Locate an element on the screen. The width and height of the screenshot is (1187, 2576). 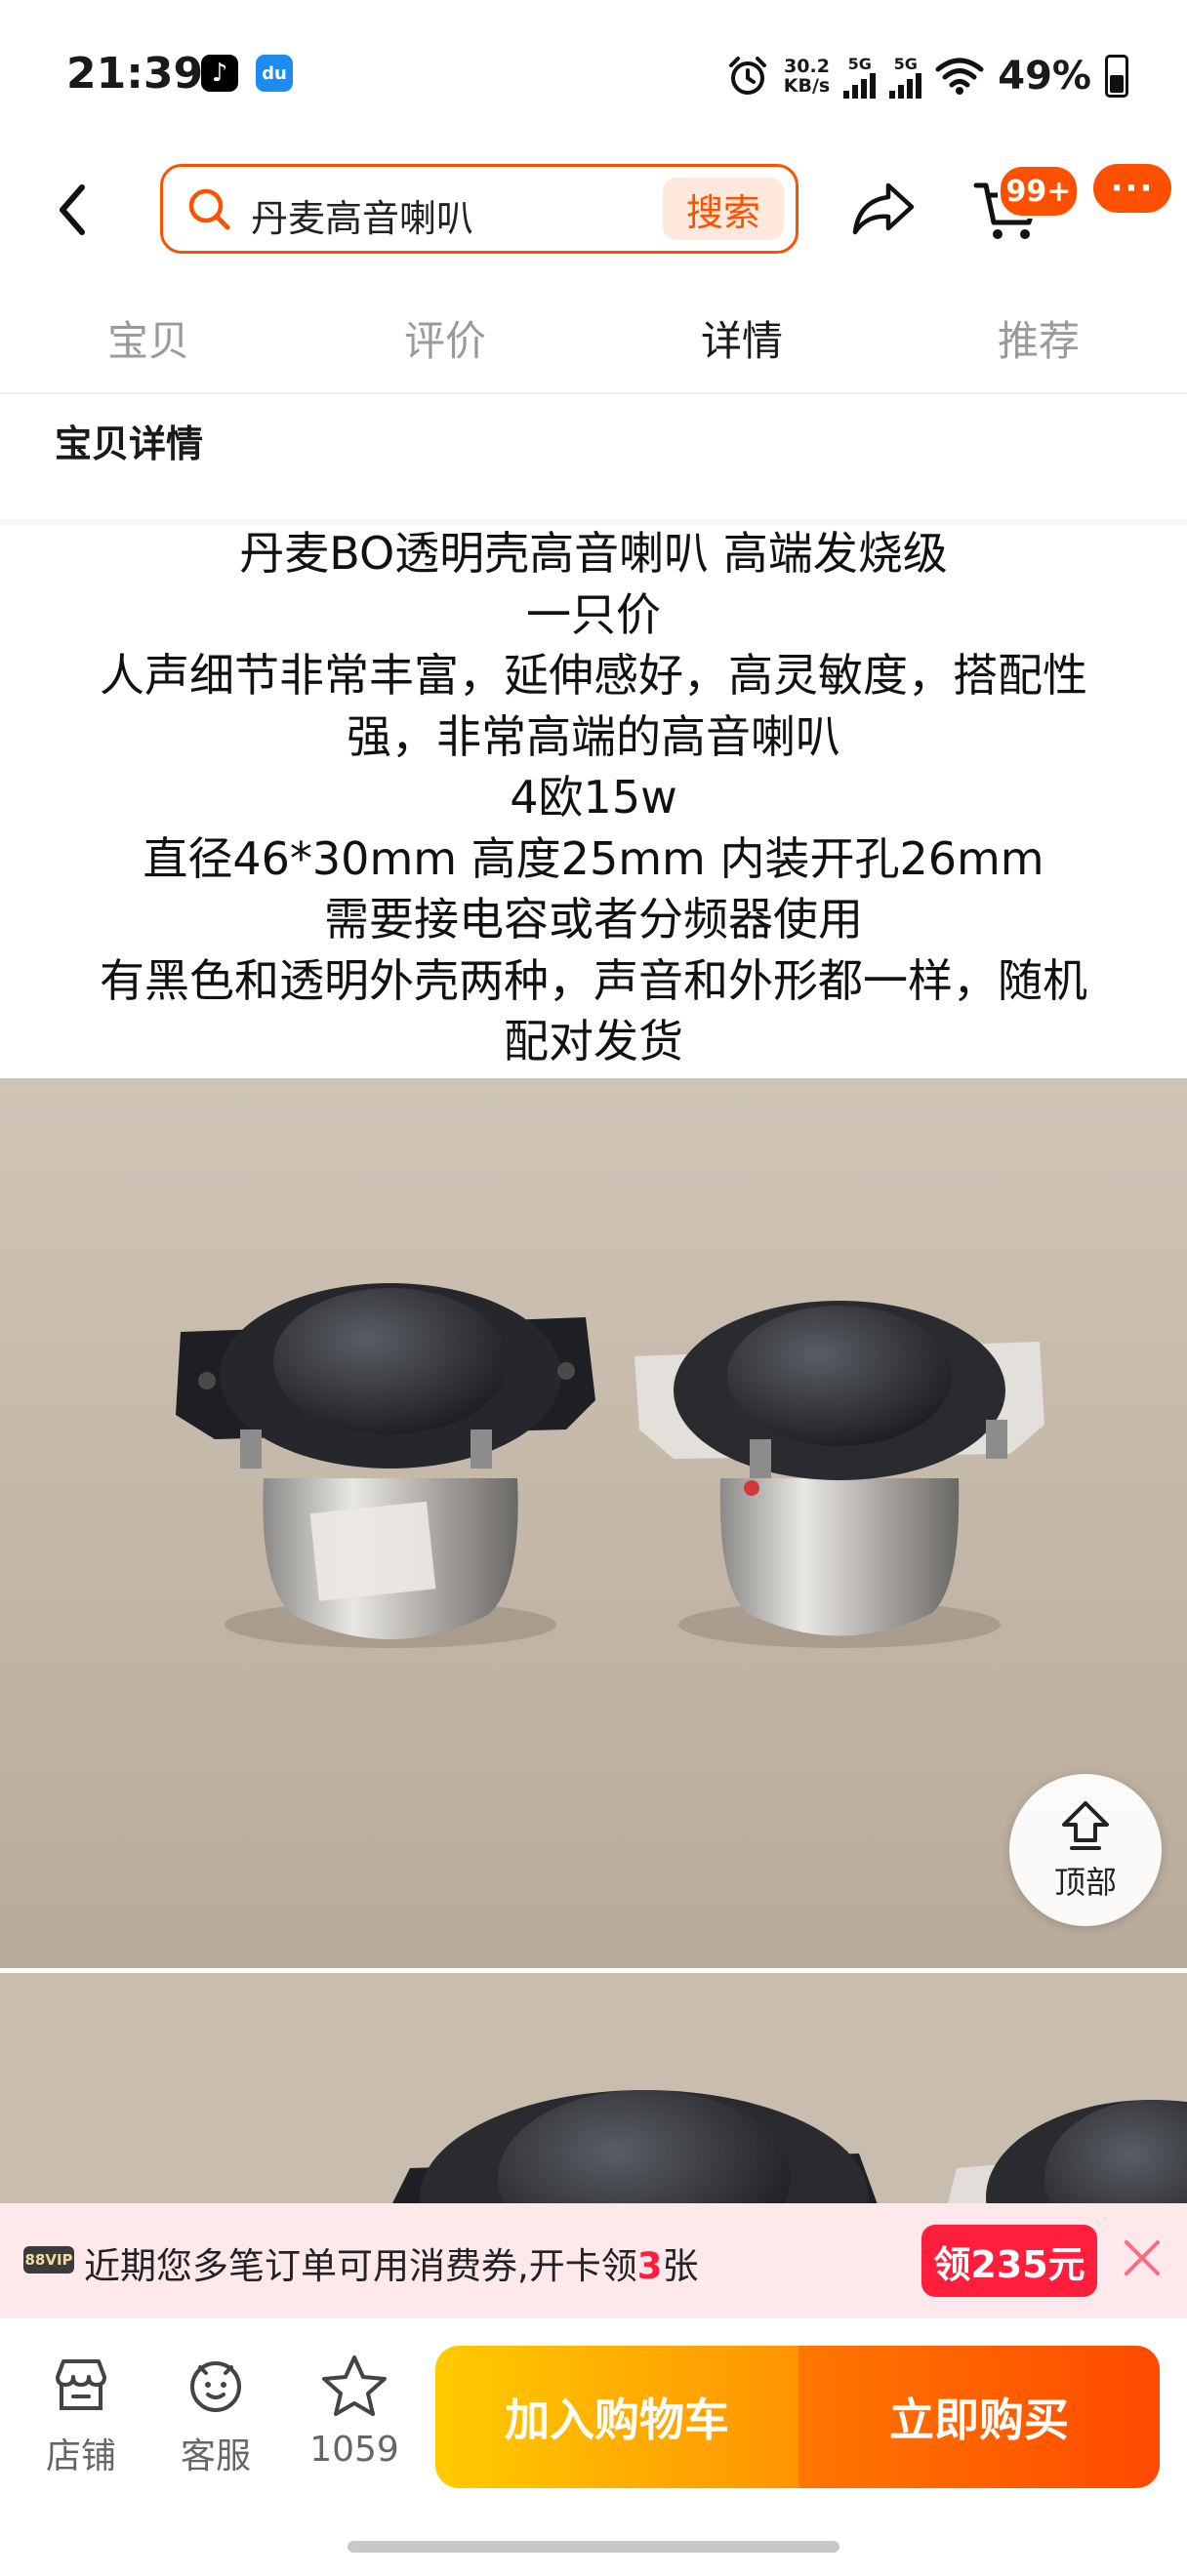
battery-percent: 49% is located at coordinates (1044, 76).